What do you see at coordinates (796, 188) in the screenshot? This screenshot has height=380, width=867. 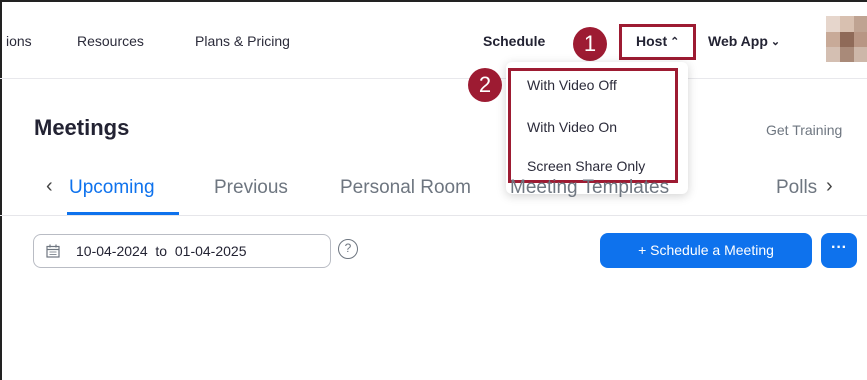 I see `tab-polls: Polls` at bounding box center [796, 188].